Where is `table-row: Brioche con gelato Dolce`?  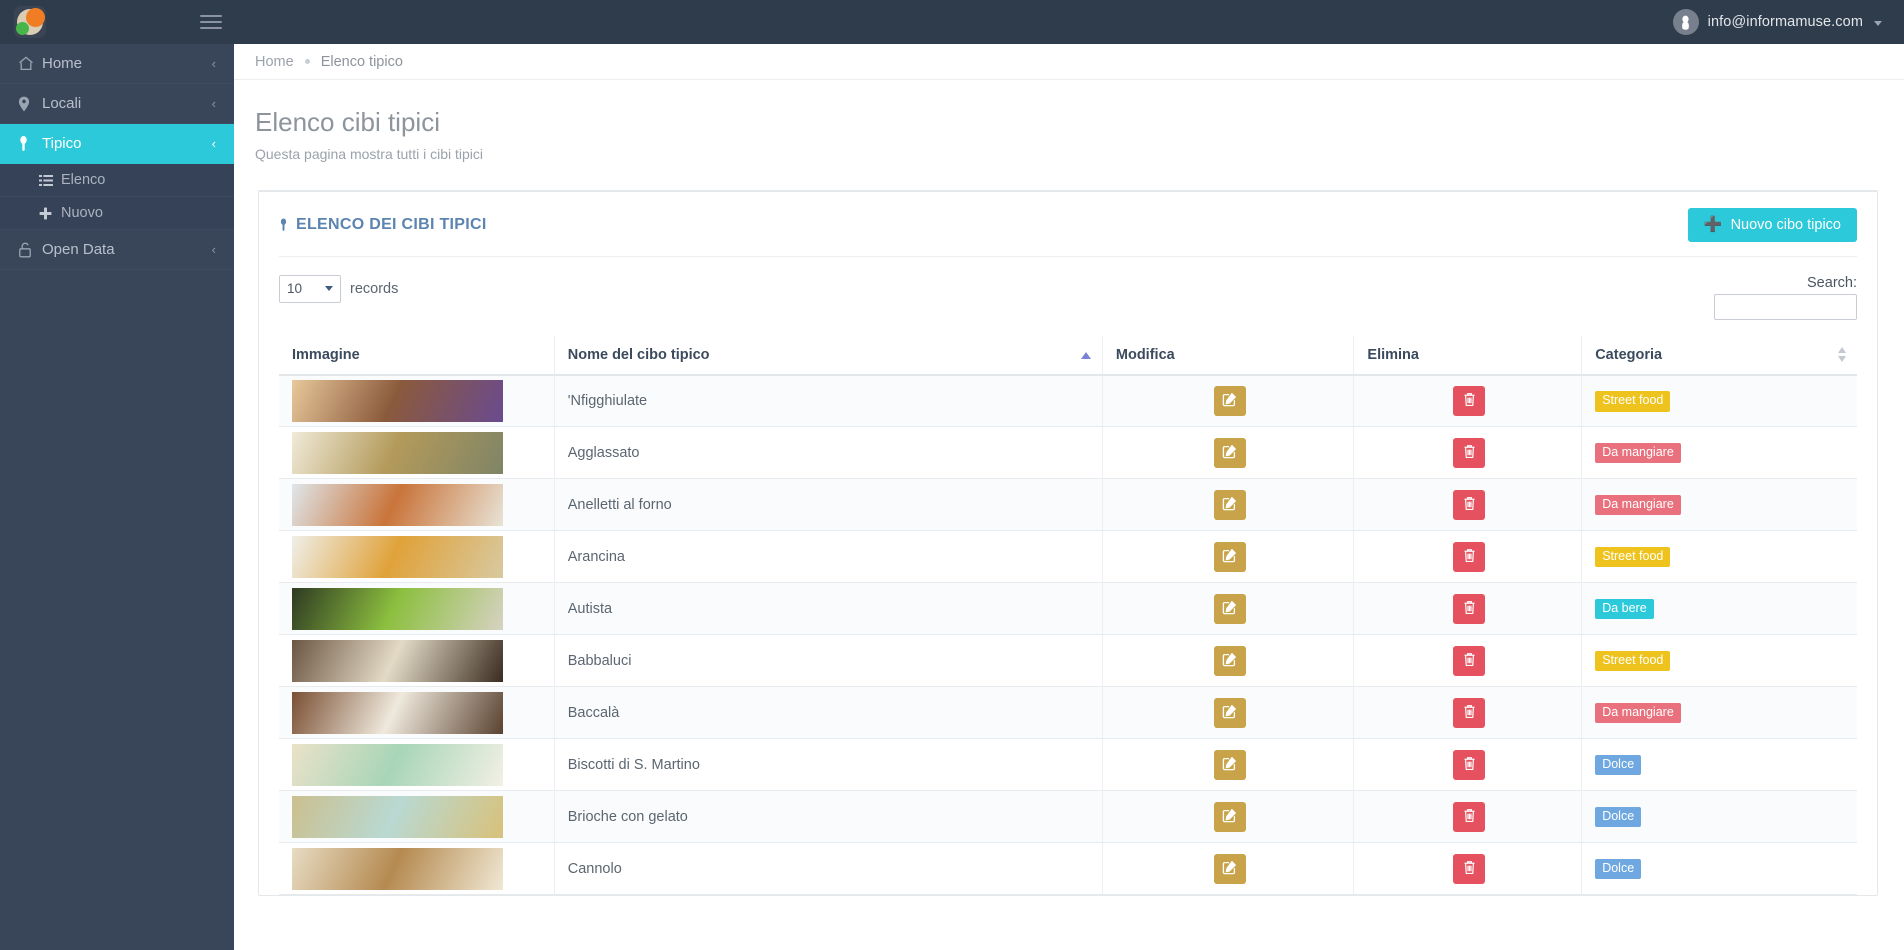
table-row: Brioche con gelato Dolce is located at coordinates (1068, 817).